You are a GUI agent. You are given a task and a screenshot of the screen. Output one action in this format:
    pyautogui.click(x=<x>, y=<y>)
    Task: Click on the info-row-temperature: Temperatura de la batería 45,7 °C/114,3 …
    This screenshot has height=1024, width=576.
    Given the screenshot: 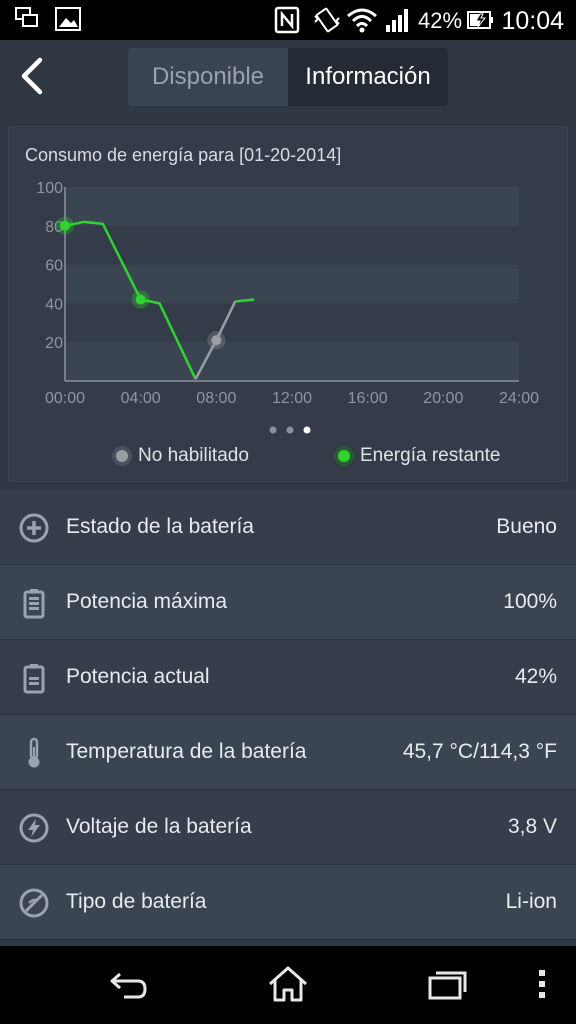 What is the action you would take?
    pyautogui.click(x=288, y=752)
    